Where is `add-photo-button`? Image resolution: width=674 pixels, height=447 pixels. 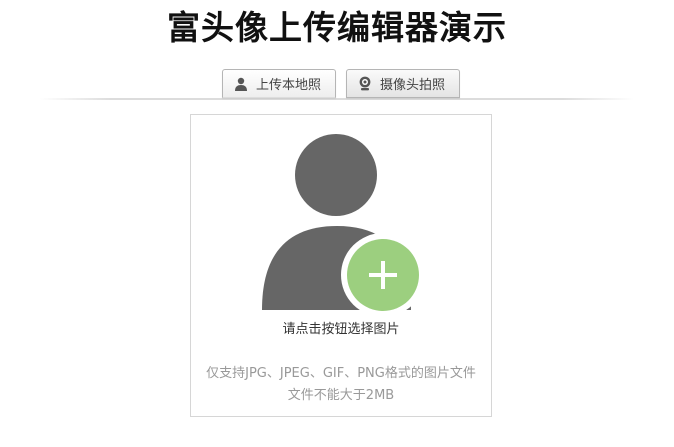 add-photo-button is located at coordinates (383, 275).